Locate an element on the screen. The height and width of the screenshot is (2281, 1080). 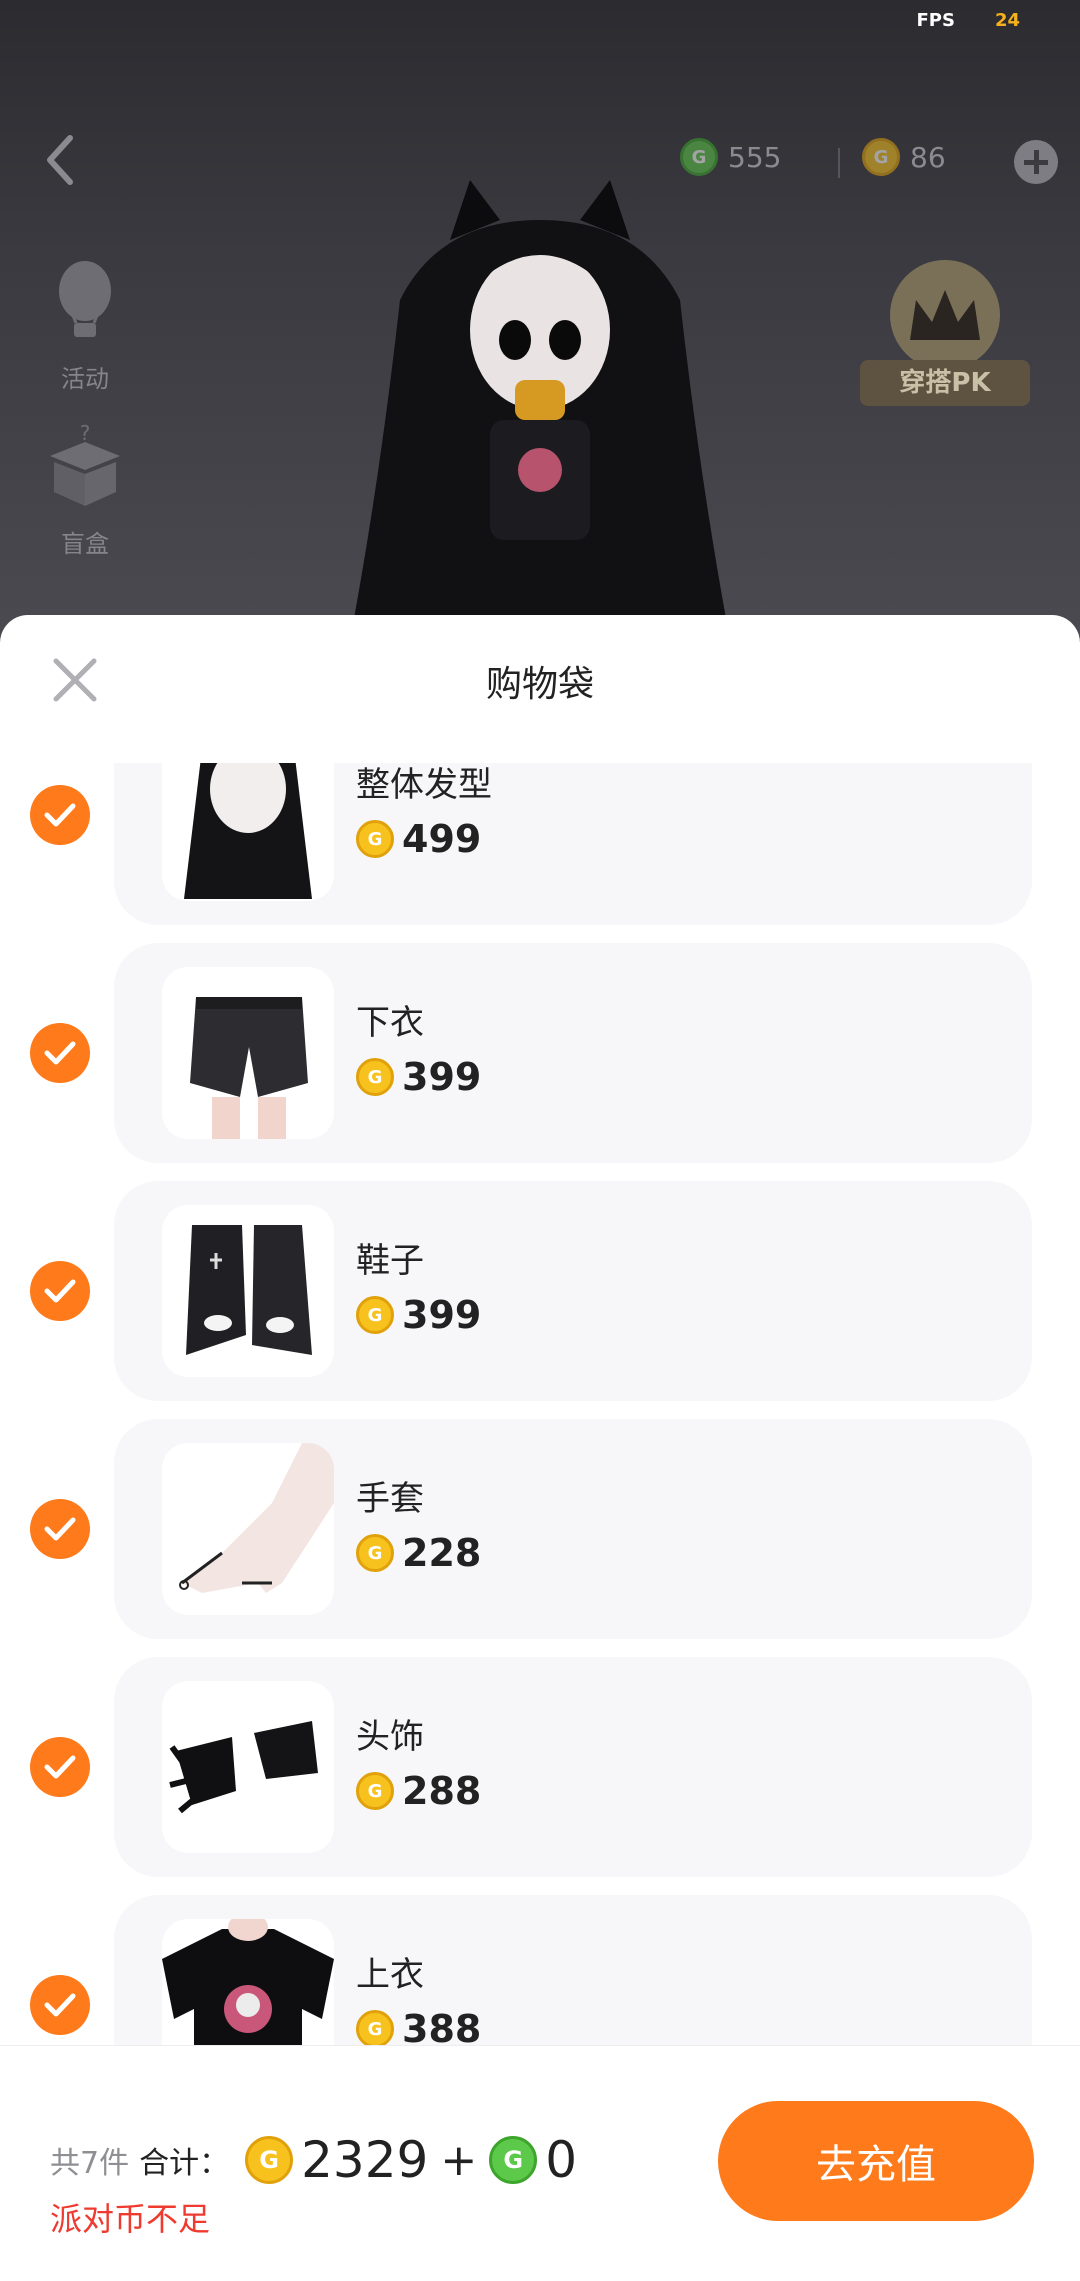
cart-item-gloves: 手套 G 228 is located at coordinates (540, 1529).